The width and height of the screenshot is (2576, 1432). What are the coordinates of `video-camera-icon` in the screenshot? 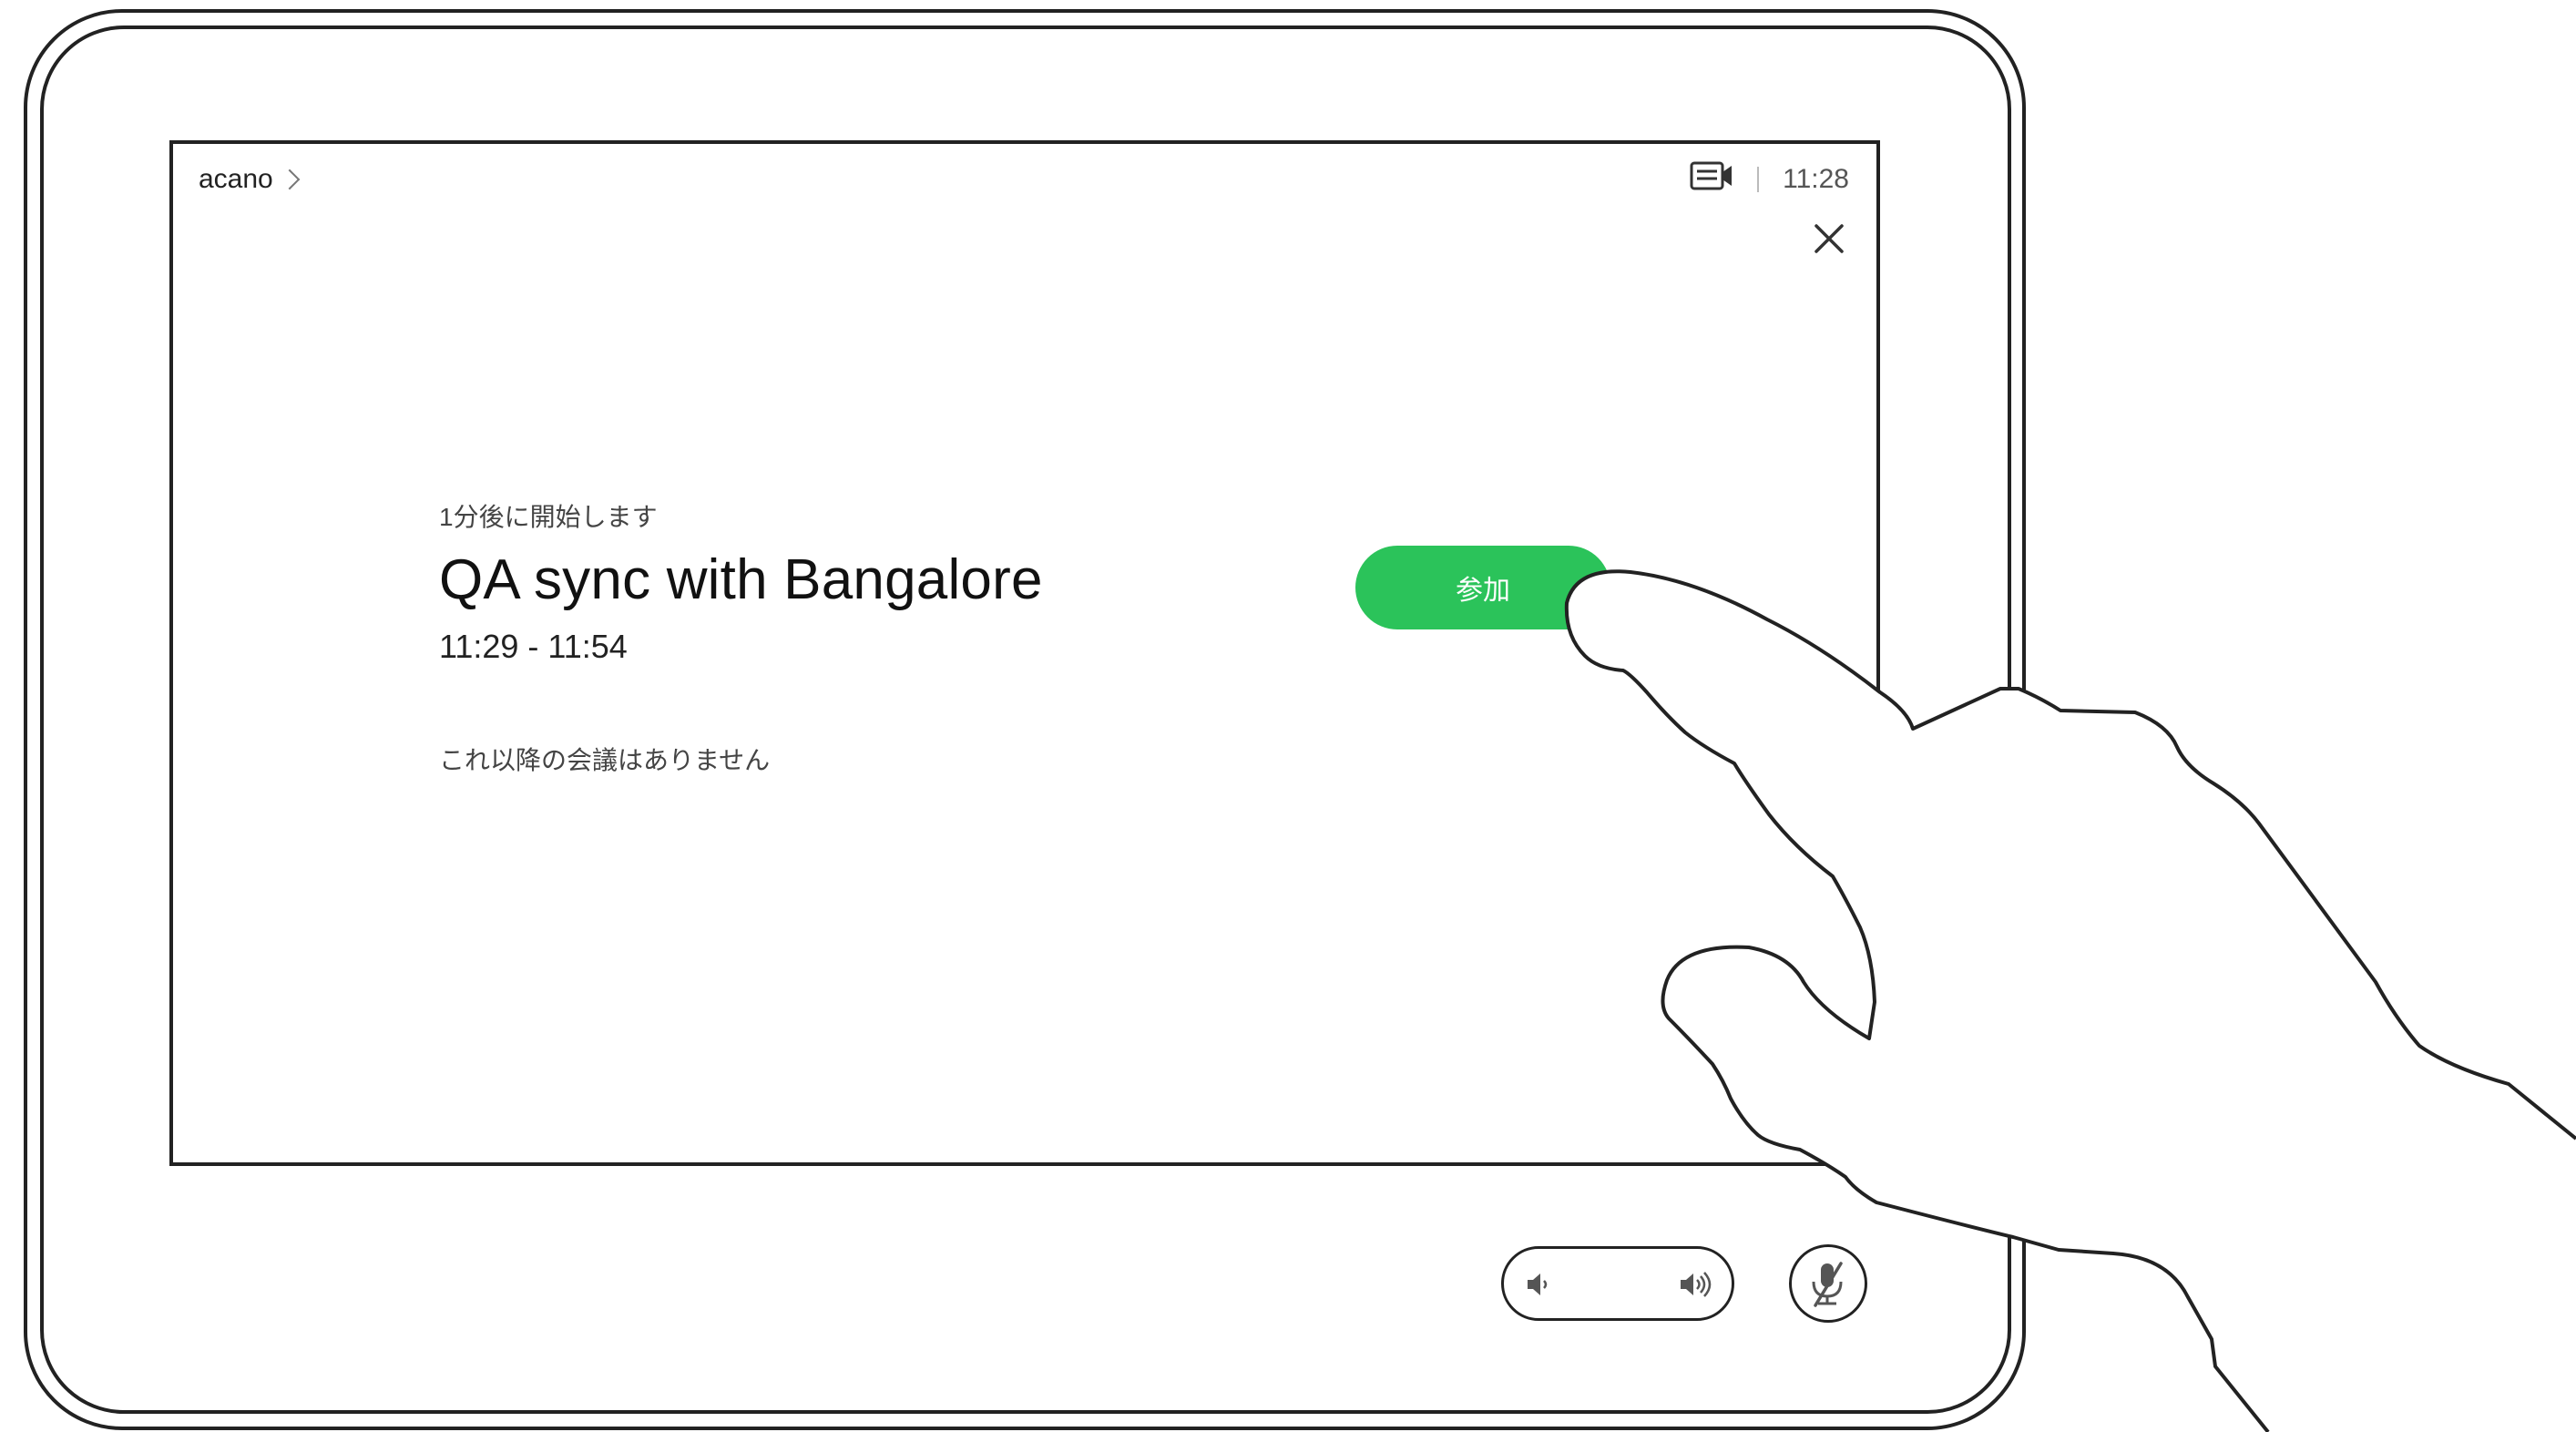 It's located at (1711, 179).